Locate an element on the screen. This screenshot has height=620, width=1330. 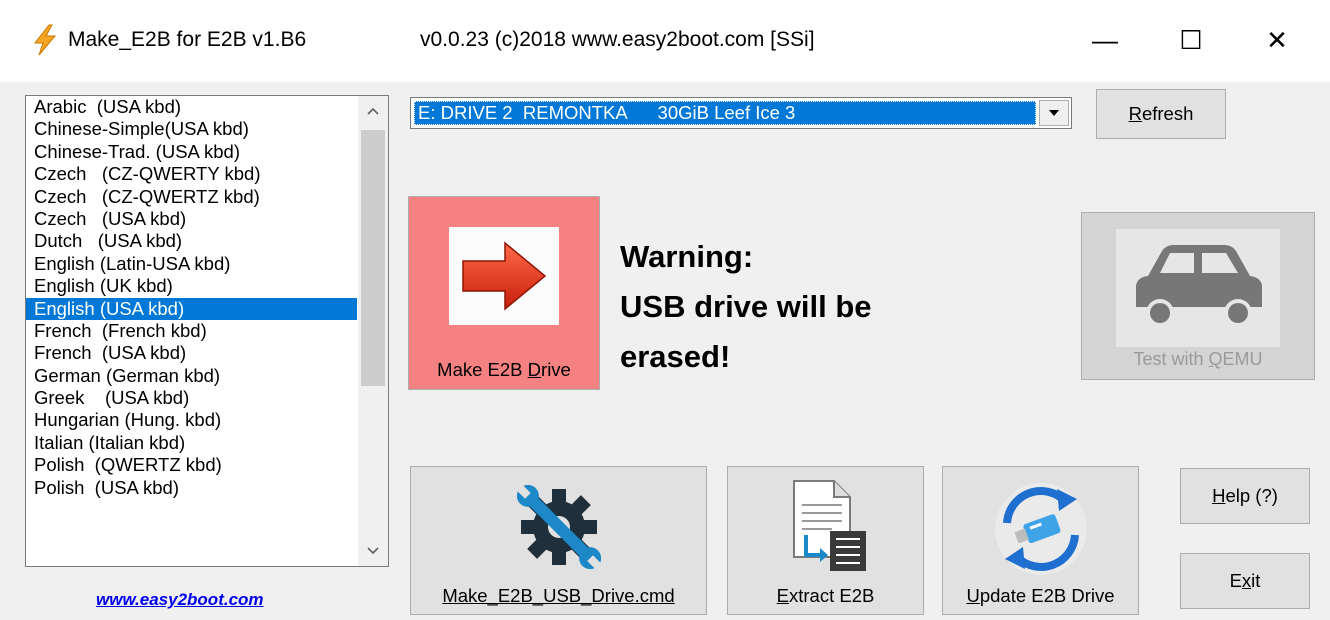
chevron-down-icon is located at coordinates (373, 551).